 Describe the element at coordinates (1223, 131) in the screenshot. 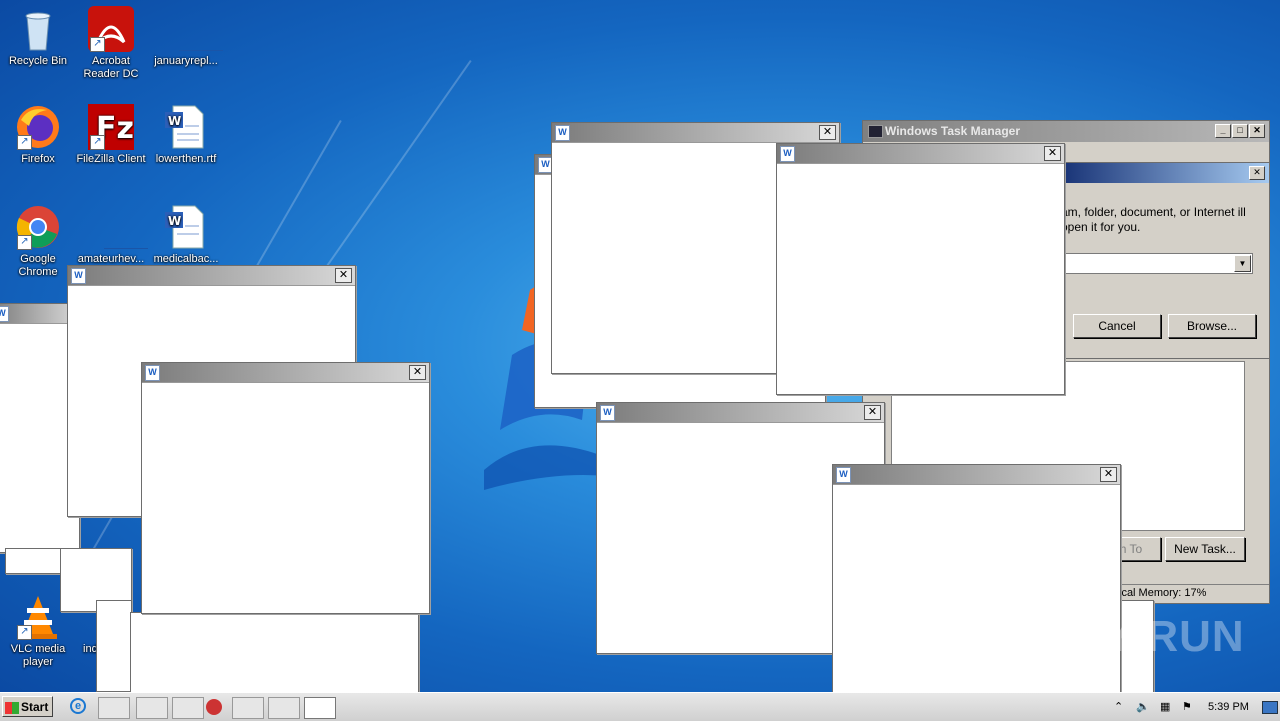

I see `minimize-icon: _` at that location.